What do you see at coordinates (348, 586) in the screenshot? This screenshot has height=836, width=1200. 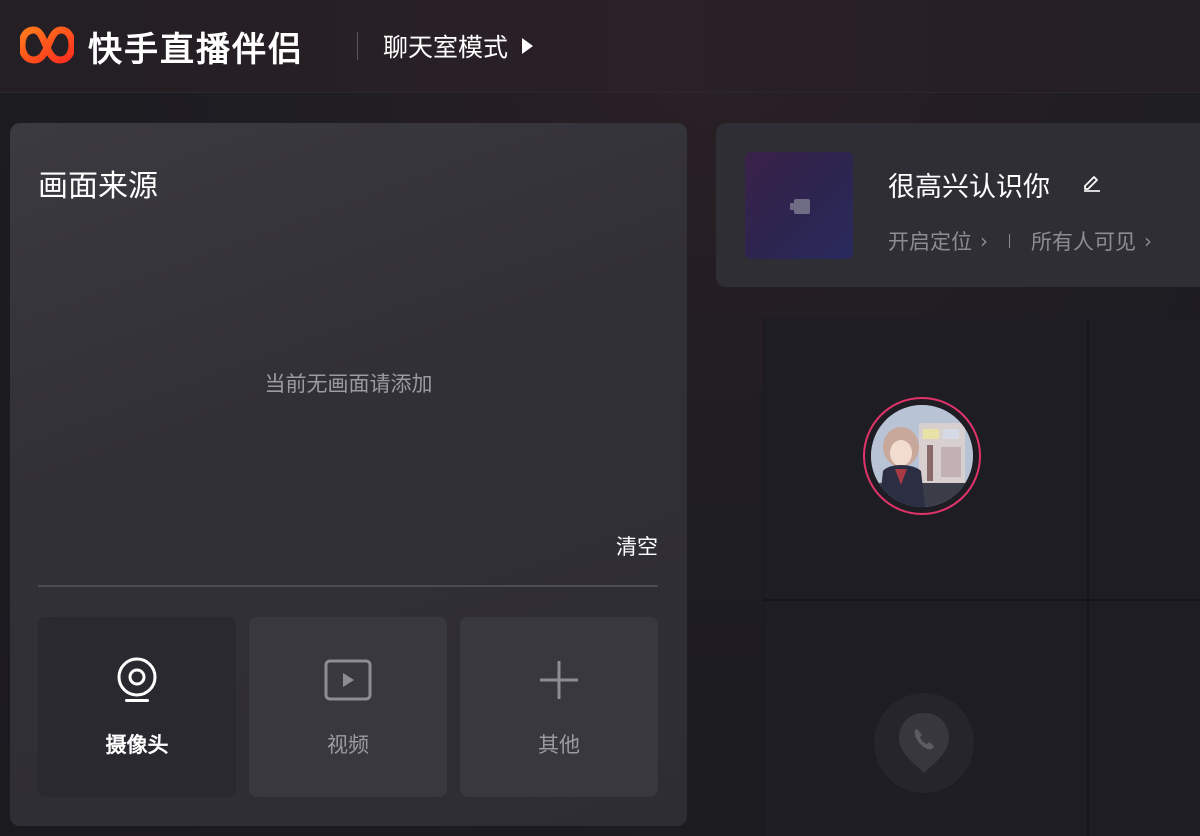 I see `panel-divider` at bounding box center [348, 586].